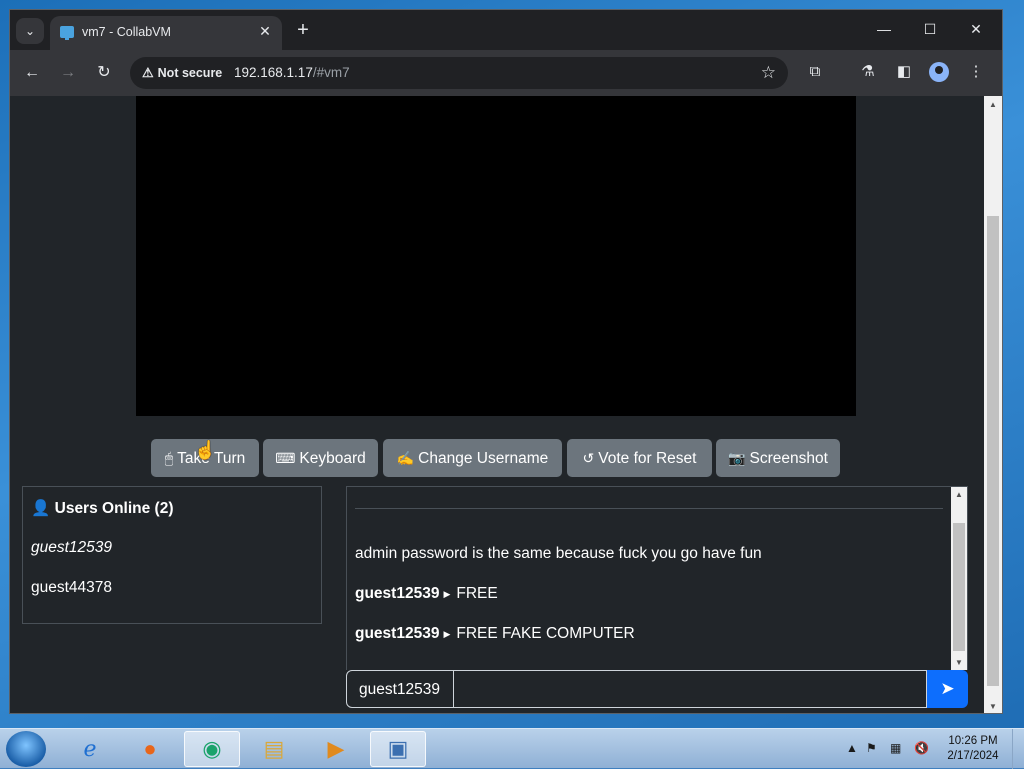 This screenshot has height=769, width=1024. I want to click on security-indicator: ⚠ Not secure, so click(184, 73).